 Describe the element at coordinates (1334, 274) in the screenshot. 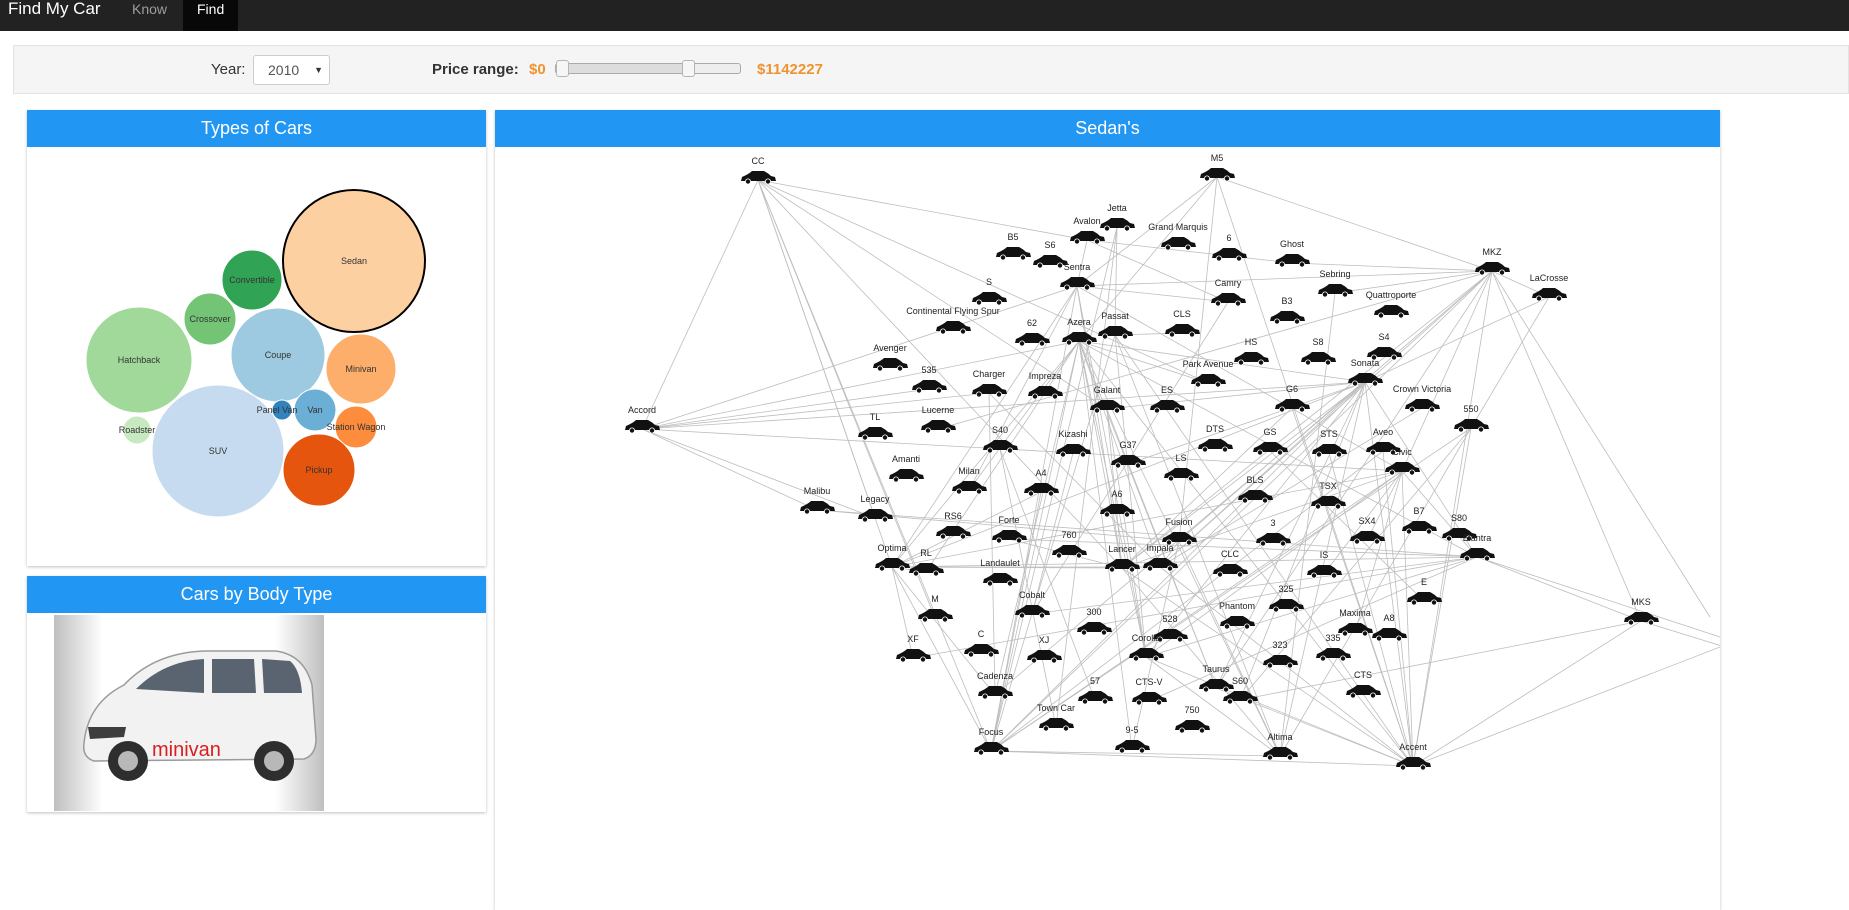

I see `car-node-label: Sebring` at that location.